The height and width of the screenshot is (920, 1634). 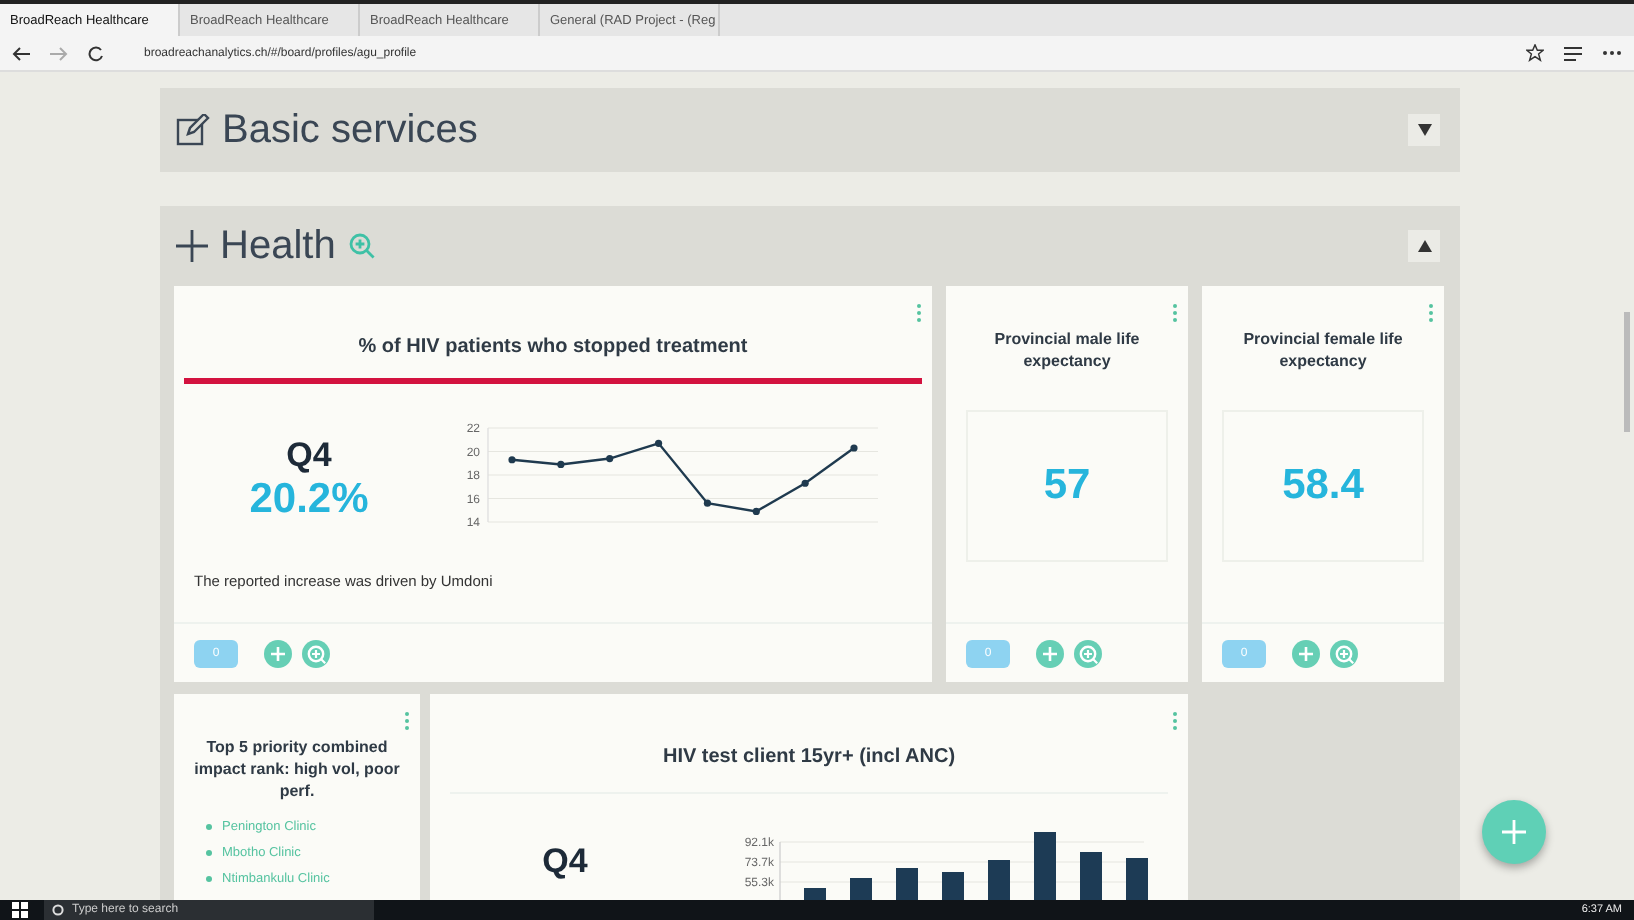 I want to click on search-icon, so click(x=58, y=910).